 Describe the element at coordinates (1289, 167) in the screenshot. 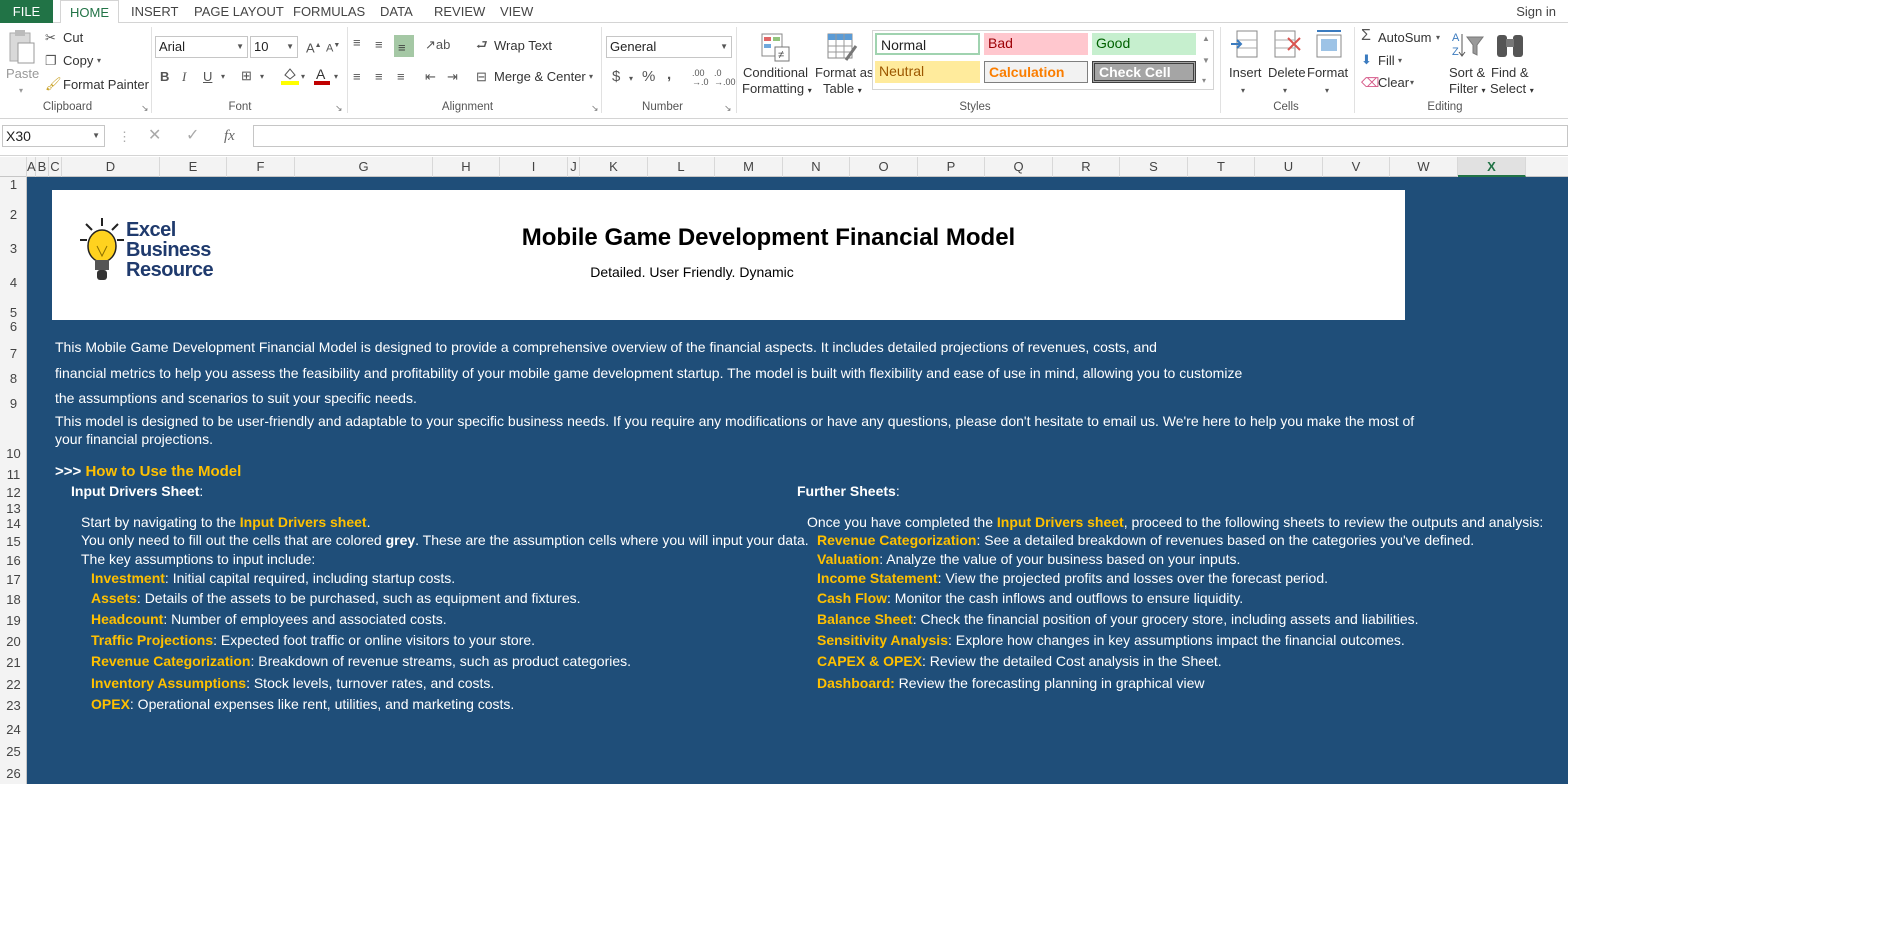

I see `column-header-u: U` at that location.